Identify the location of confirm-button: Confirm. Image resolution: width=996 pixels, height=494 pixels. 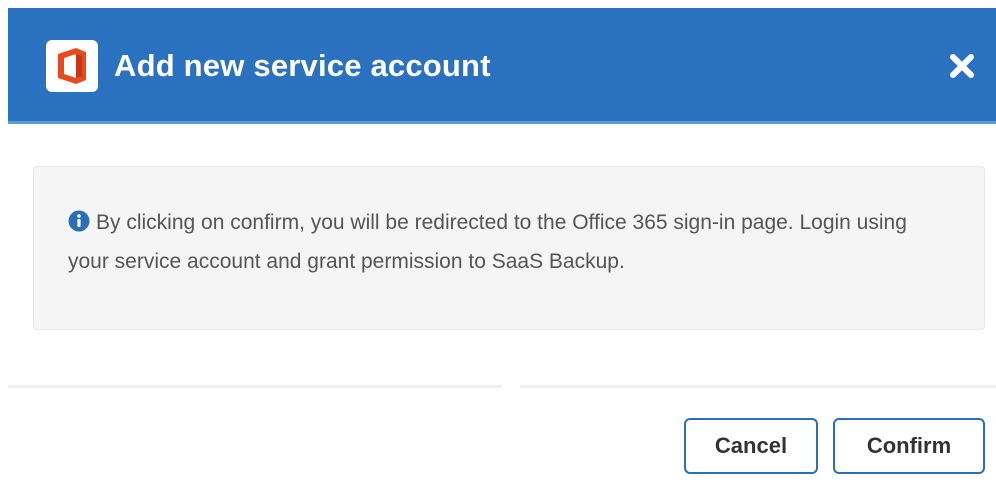
(909, 446).